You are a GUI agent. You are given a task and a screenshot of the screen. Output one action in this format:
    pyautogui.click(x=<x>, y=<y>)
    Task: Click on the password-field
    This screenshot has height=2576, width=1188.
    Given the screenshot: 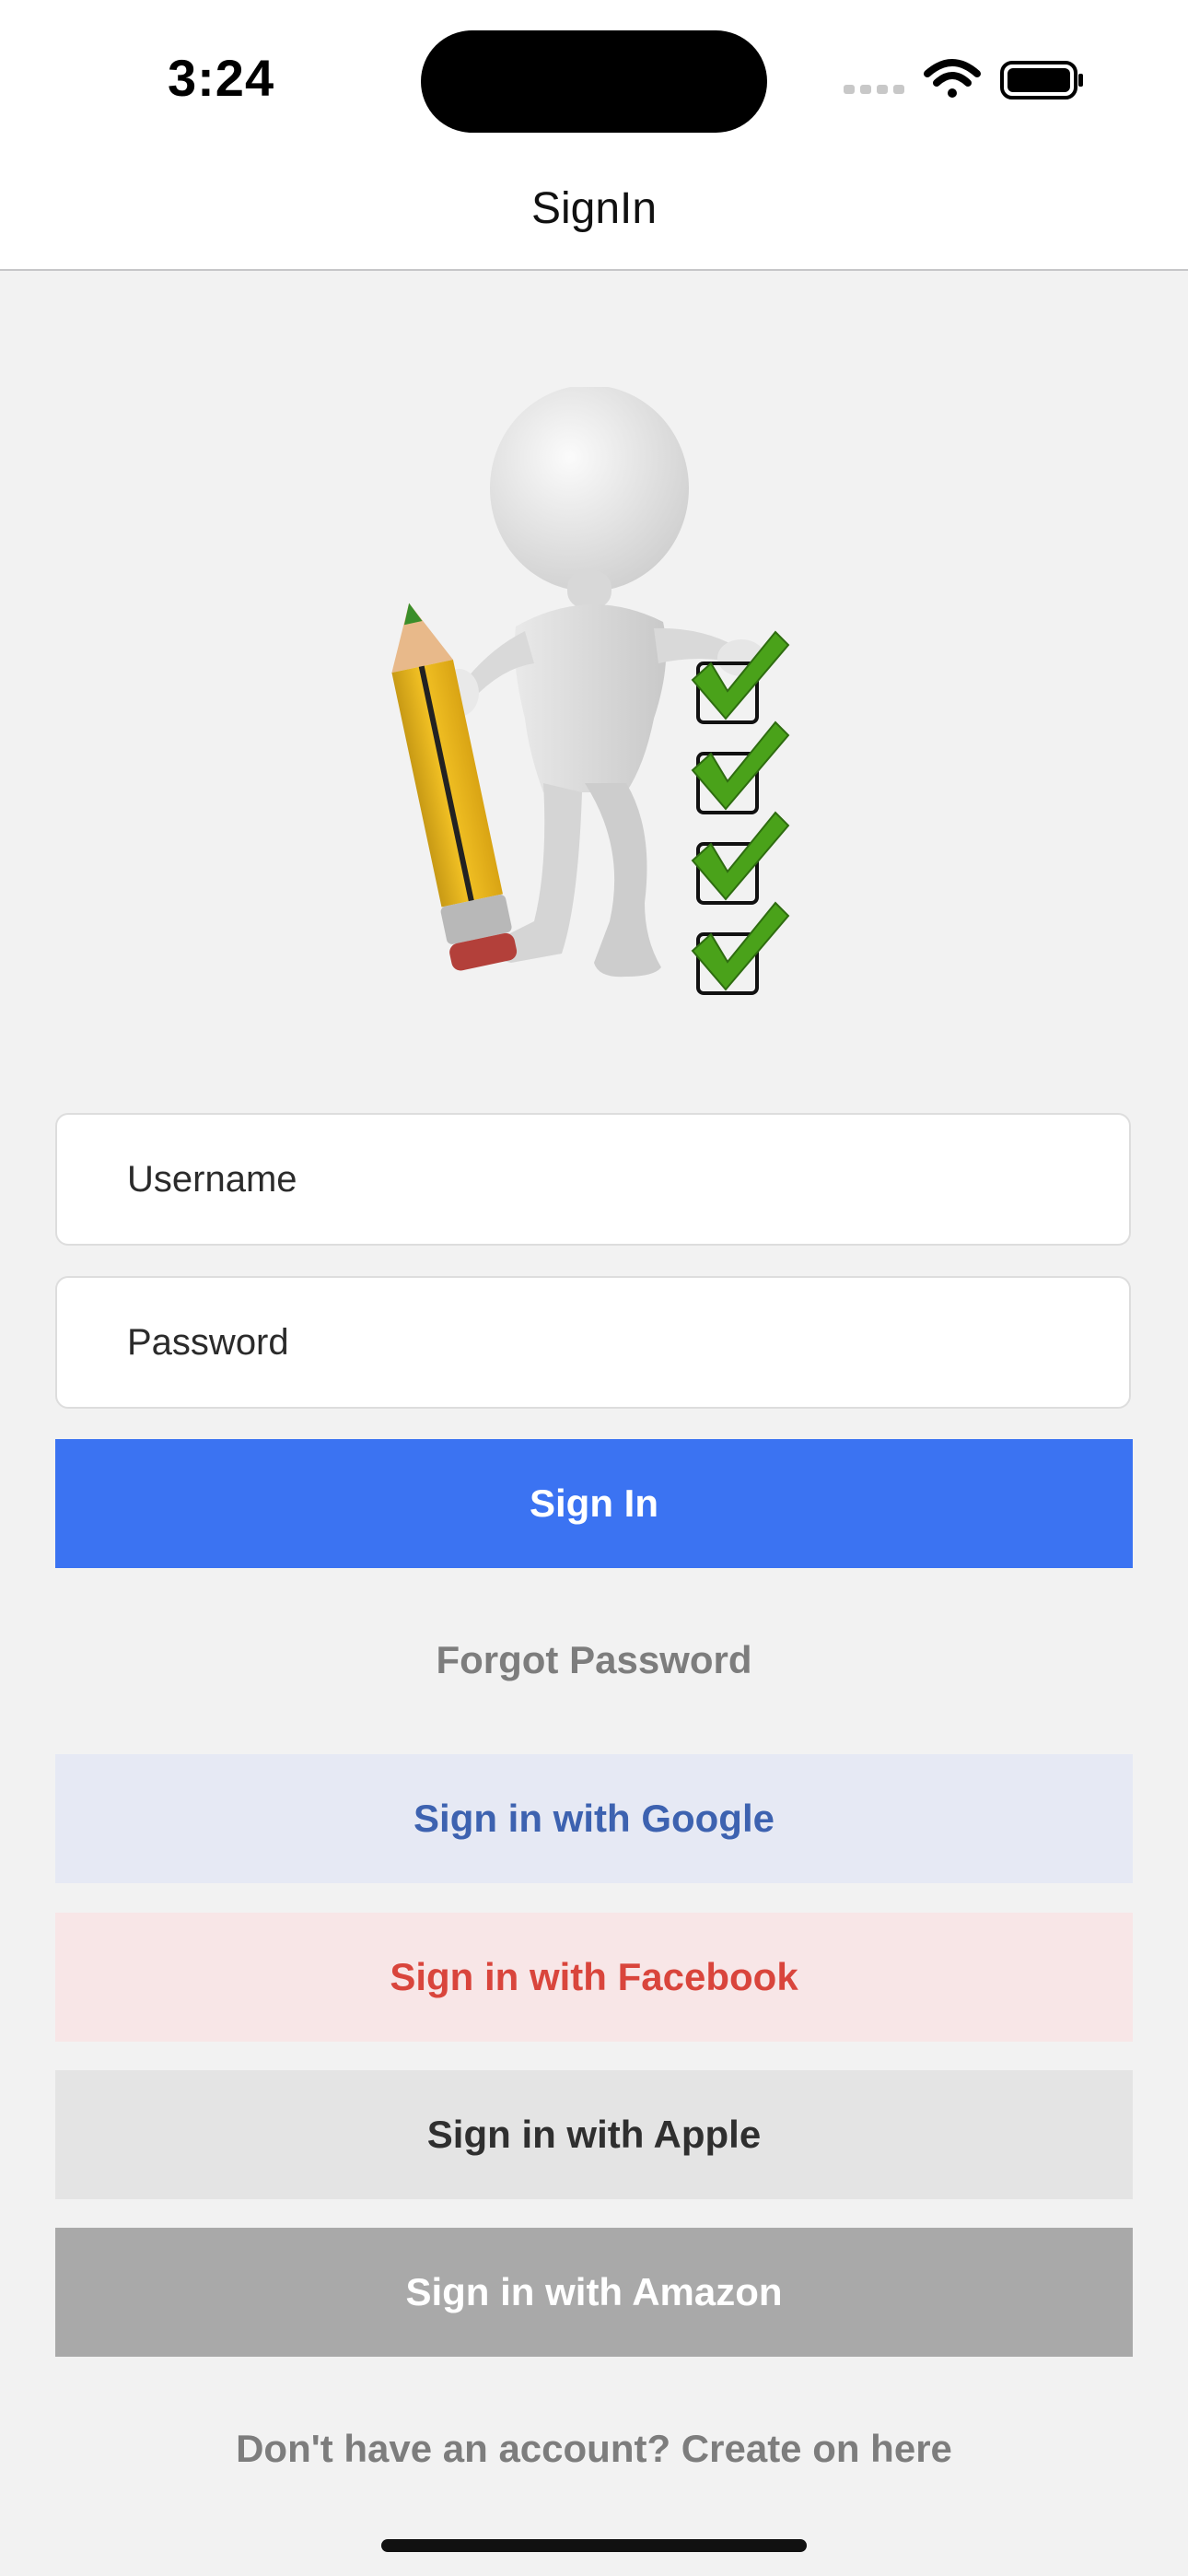 What is the action you would take?
    pyautogui.click(x=593, y=1342)
    